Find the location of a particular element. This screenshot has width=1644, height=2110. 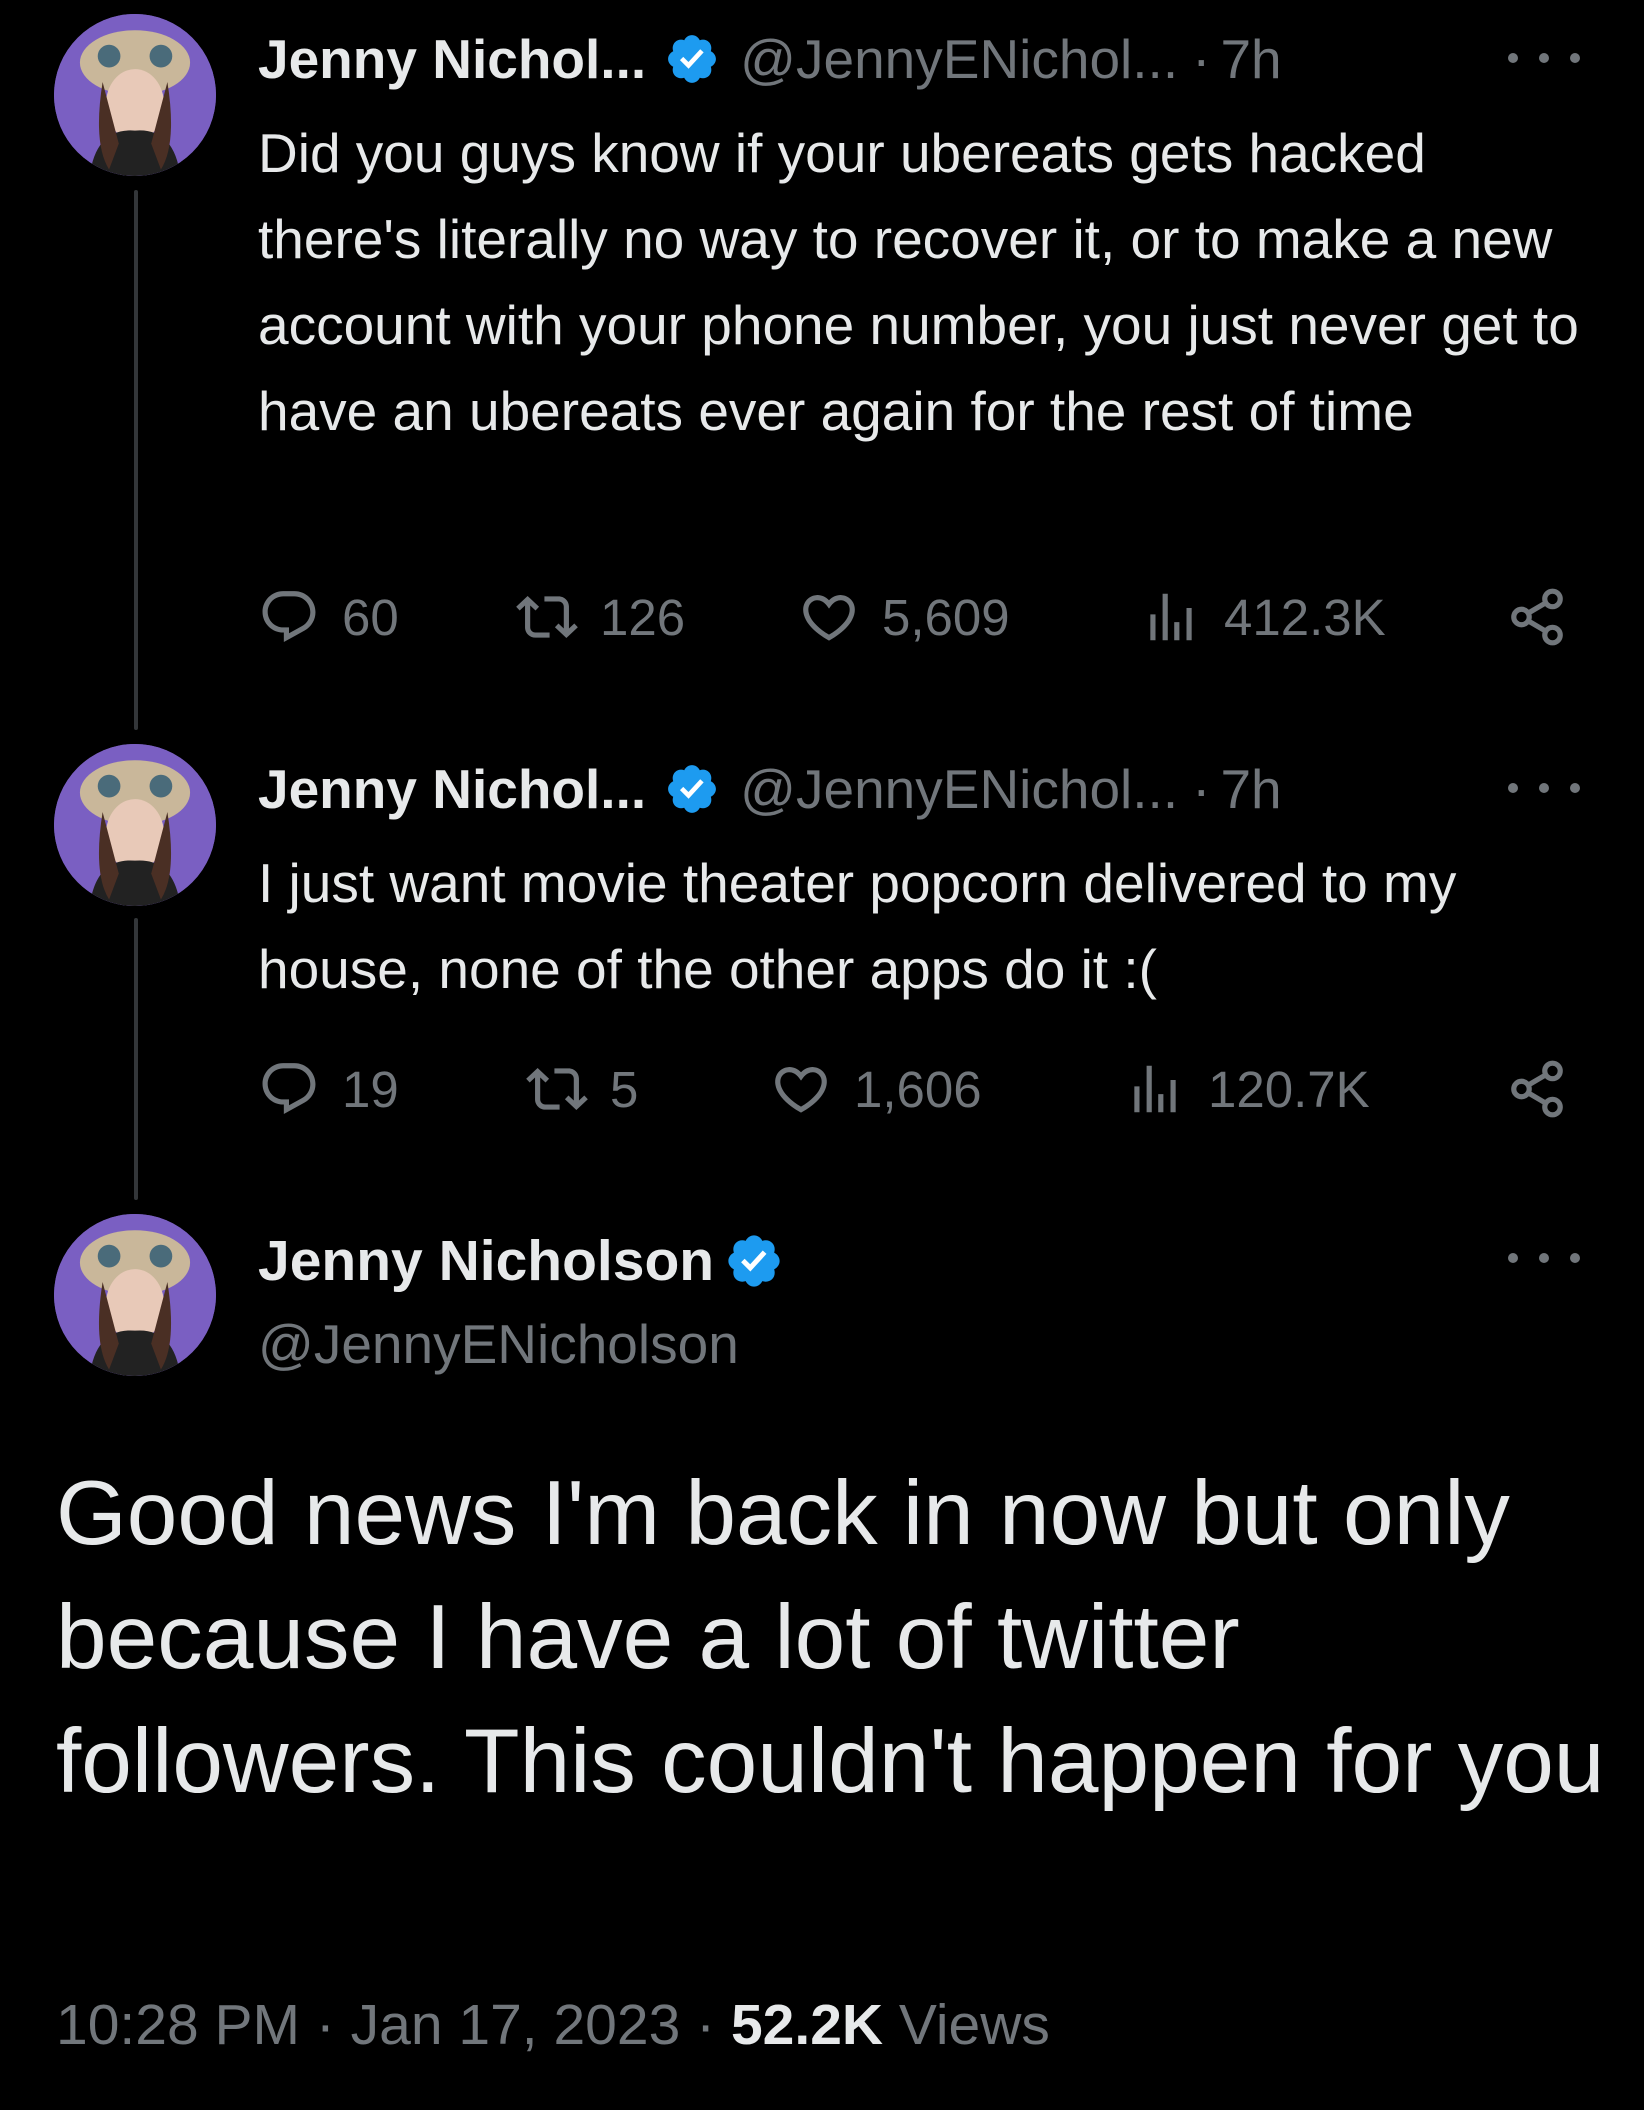

views-label: Views is located at coordinates (974, 2025).